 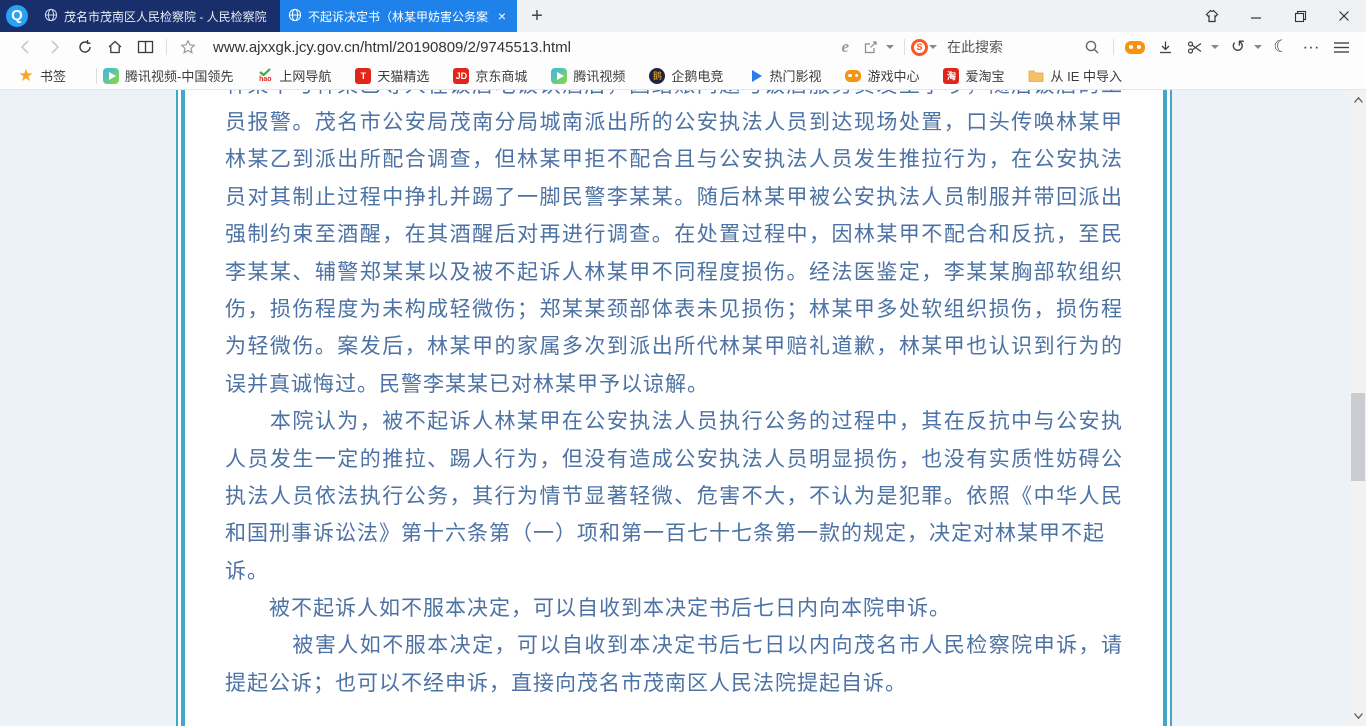 I want to click on screenshot-scissors-icon, so click(x=1195, y=47).